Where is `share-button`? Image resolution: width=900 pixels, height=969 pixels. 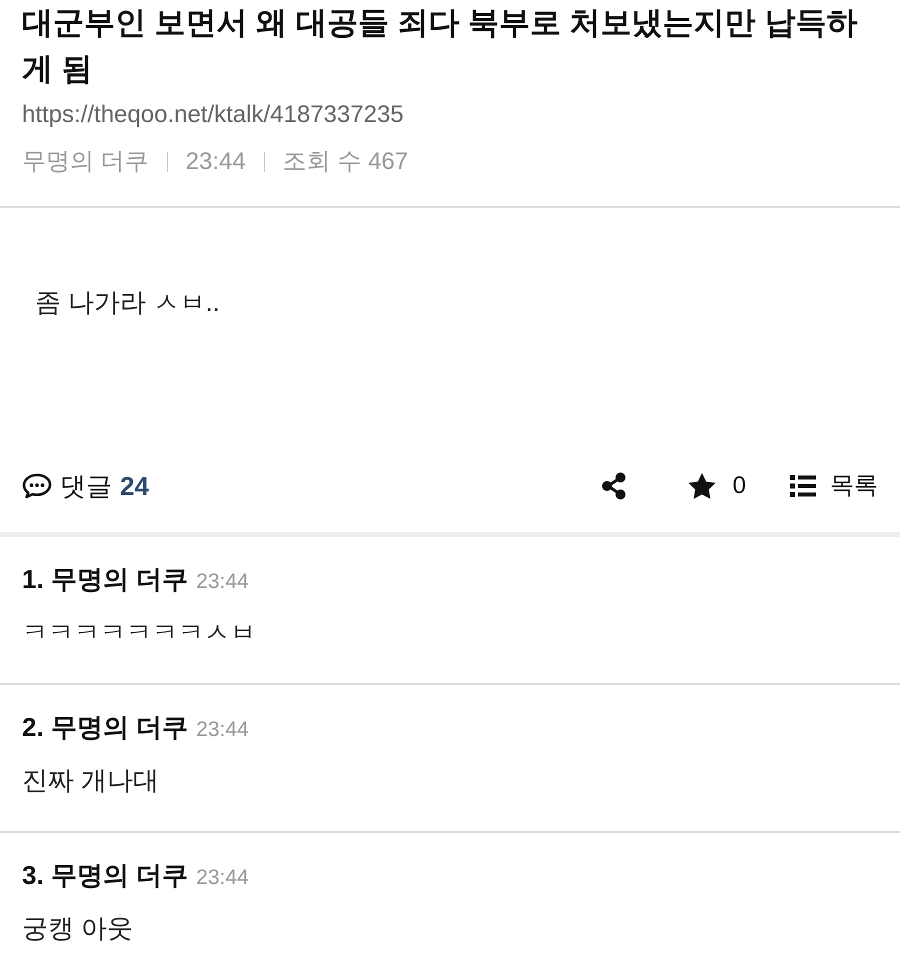 share-button is located at coordinates (613, 486).